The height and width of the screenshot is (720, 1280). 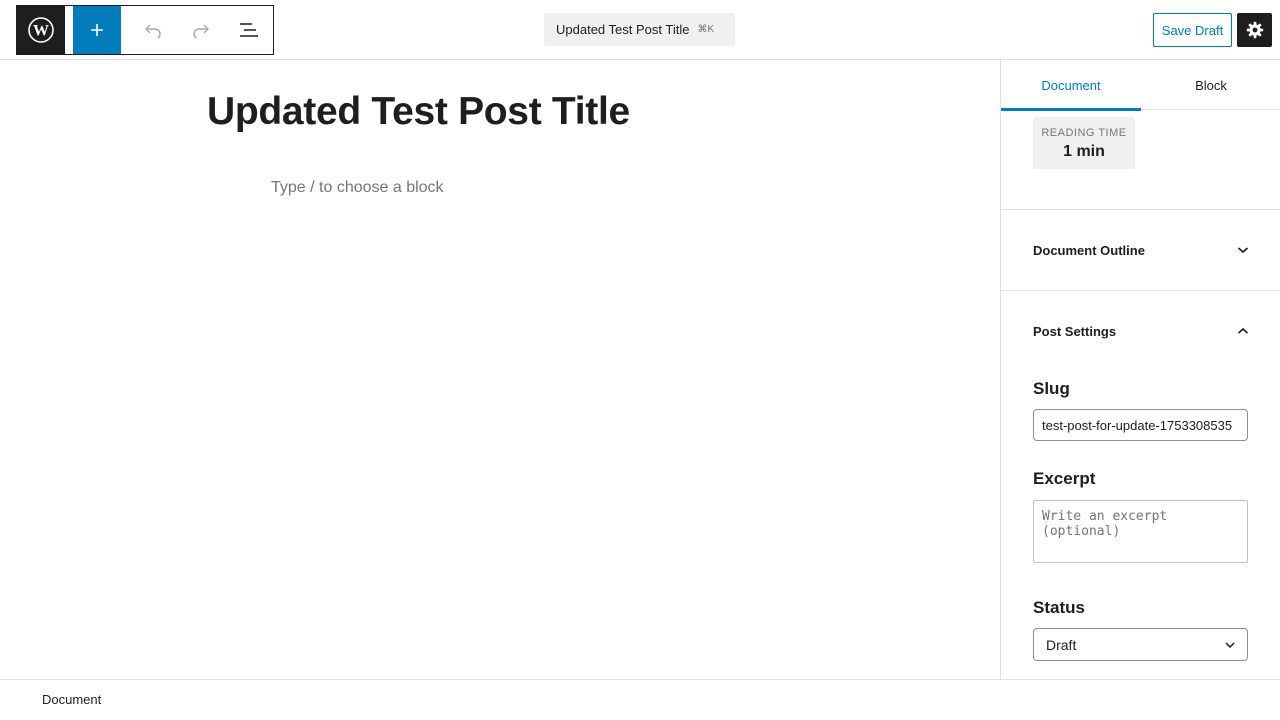 I want to click on header-toolbar: W, so click(x=145, y=30).